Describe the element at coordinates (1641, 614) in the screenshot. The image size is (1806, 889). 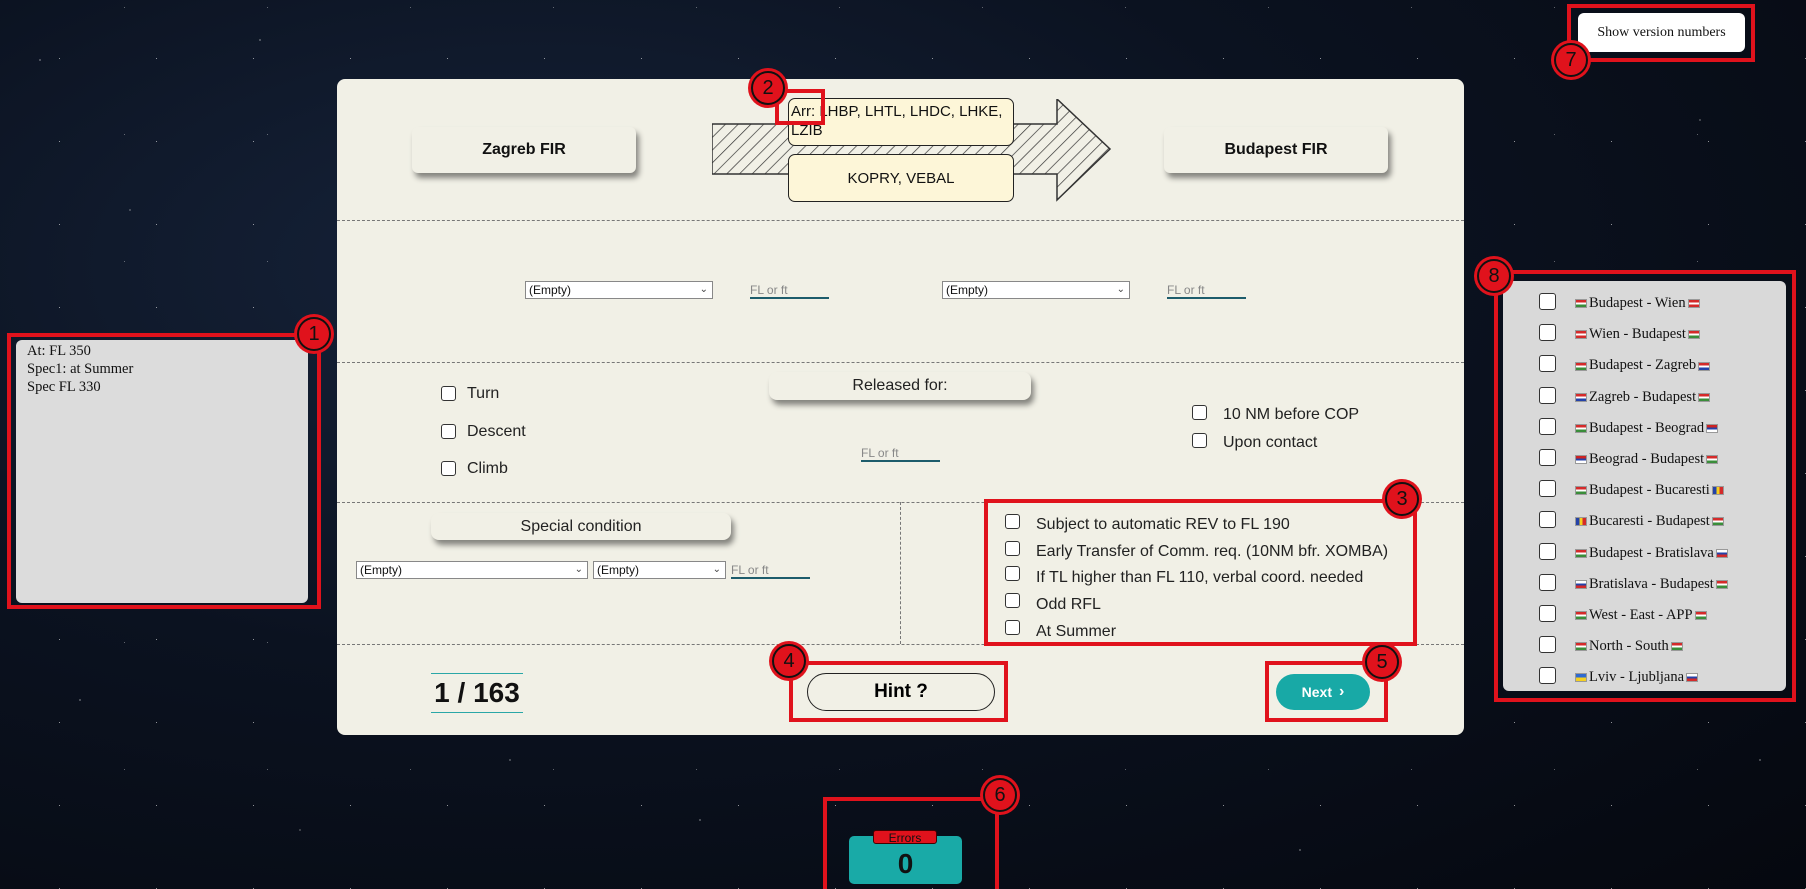
I see `sector-label-text: West - East - APP` at that location.